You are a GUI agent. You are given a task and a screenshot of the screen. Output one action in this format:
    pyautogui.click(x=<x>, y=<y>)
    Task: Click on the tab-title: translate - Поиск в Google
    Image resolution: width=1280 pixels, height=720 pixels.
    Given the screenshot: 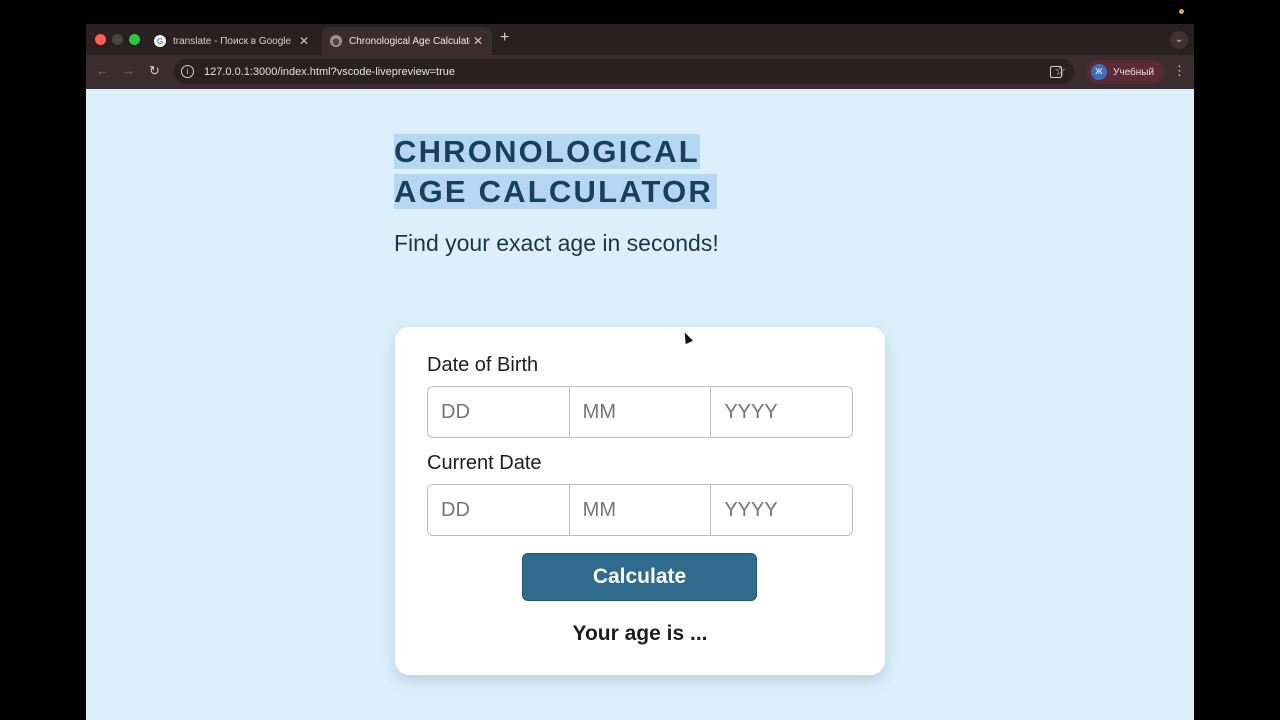 What is the action you would take?
    pyautogui.click(x=232, y=41)
    